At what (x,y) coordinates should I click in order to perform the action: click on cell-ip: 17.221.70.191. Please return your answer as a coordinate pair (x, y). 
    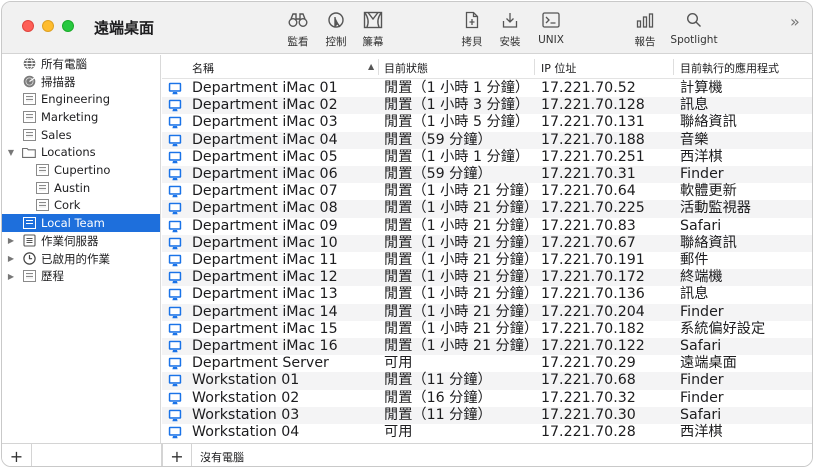
    Looking at the image, I should click on (593, 260).